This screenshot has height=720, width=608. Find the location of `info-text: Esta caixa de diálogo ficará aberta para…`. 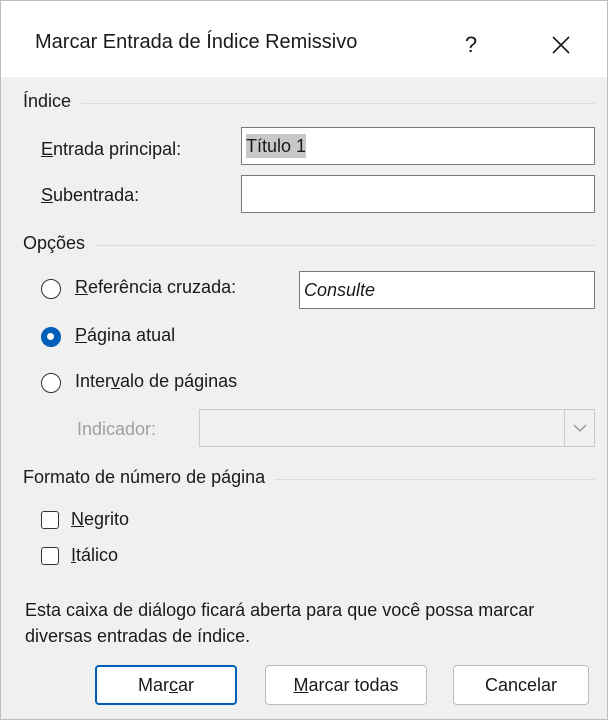

info-text: Esta caixa de diálogo ficará aberta para… is located at coordinates (280, 623).